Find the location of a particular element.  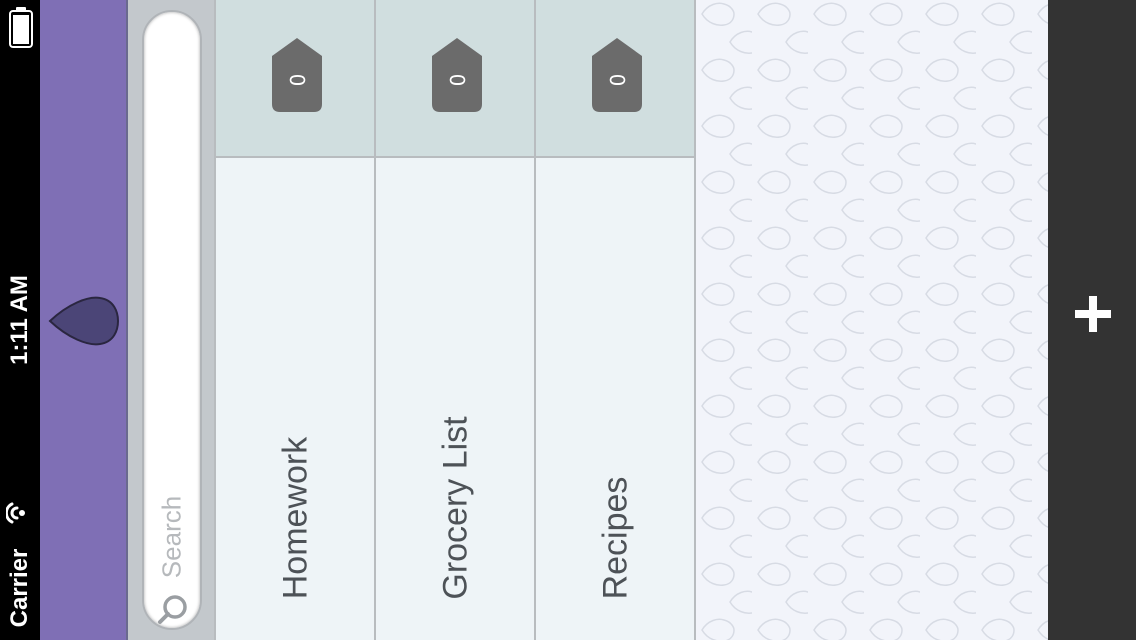

list-title: Homework is located at coordinates (295, 518).